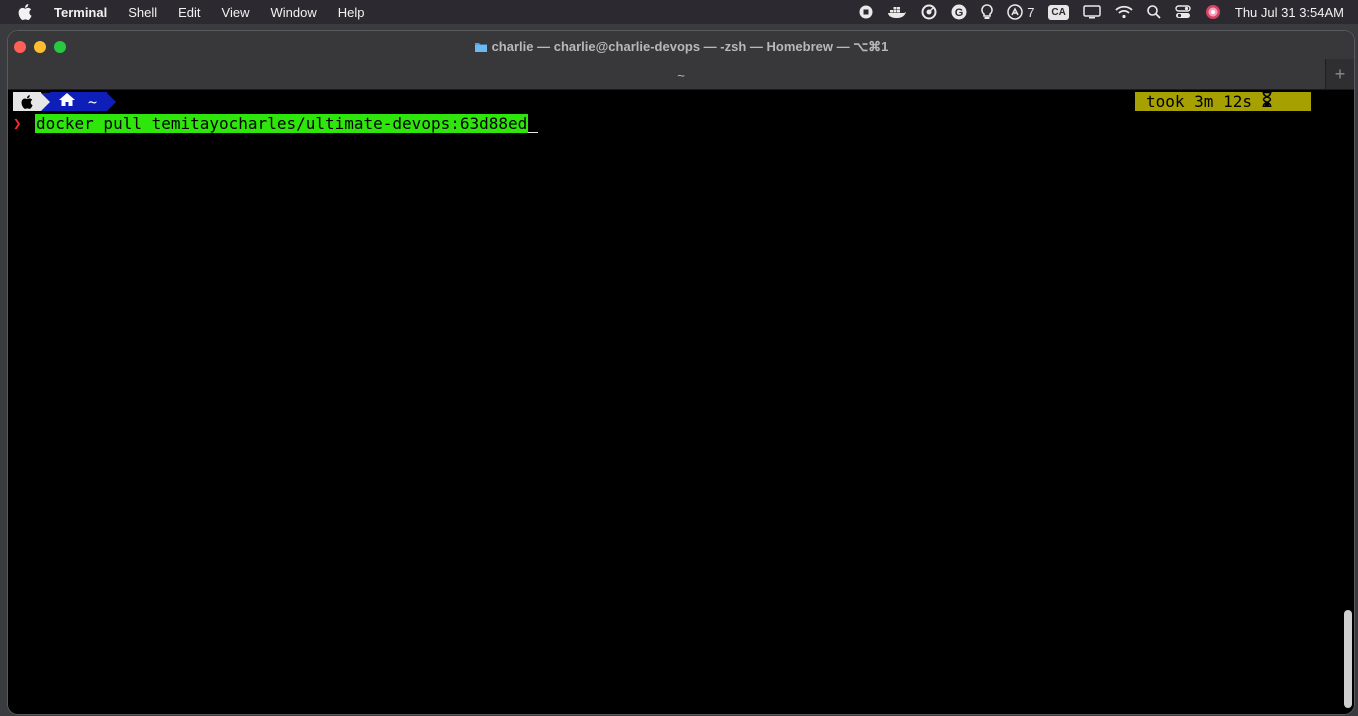 This screenshot has width=1358, height=716. I want to click on new-tab-button: +, so click(1339, 74).